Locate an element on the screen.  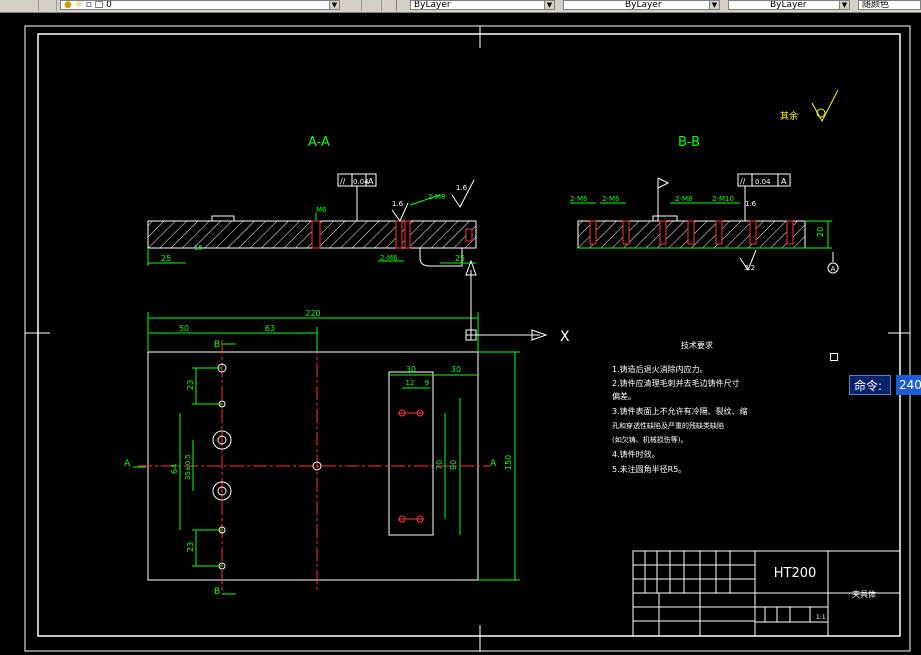
aa-15: 15 is located at coordinates (198, 248).